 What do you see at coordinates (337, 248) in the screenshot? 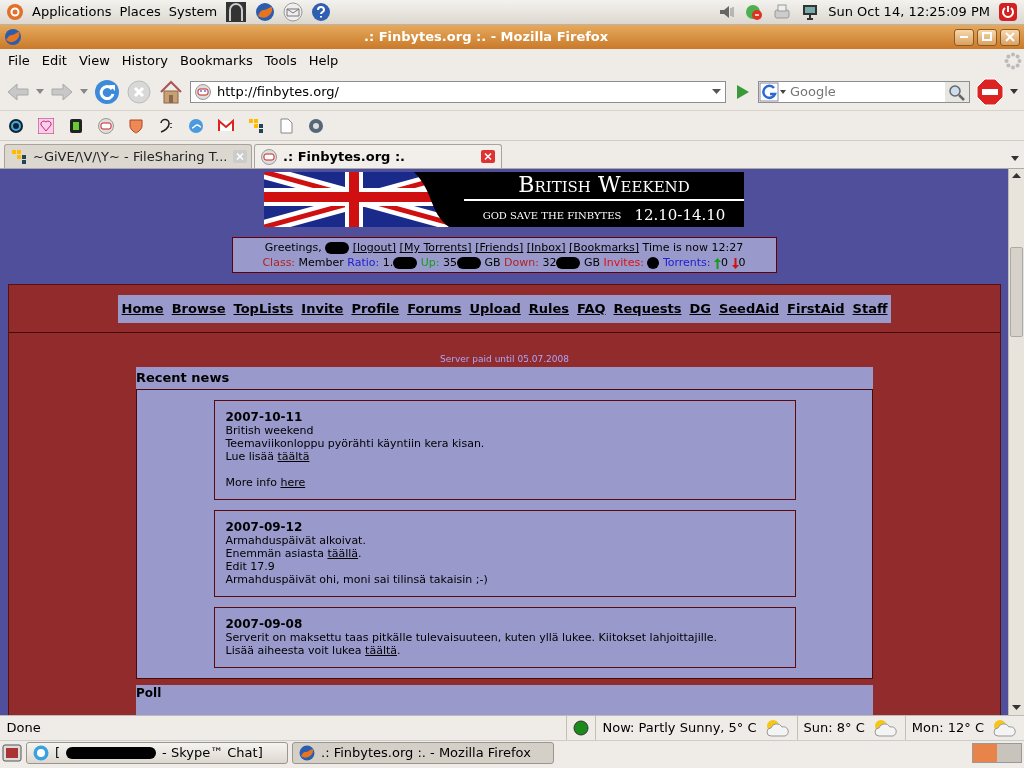
I see `redaction-mark` at bounding box center [337, 248].